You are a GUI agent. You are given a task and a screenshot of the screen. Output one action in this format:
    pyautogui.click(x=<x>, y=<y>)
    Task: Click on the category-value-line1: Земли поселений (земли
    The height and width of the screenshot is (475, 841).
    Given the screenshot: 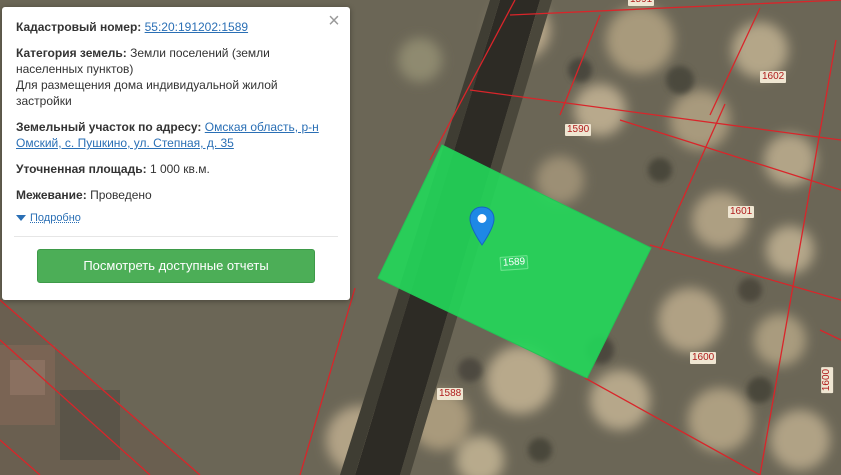 What is the action you would take?
    pyautogui.click(x=200, y=53)
    